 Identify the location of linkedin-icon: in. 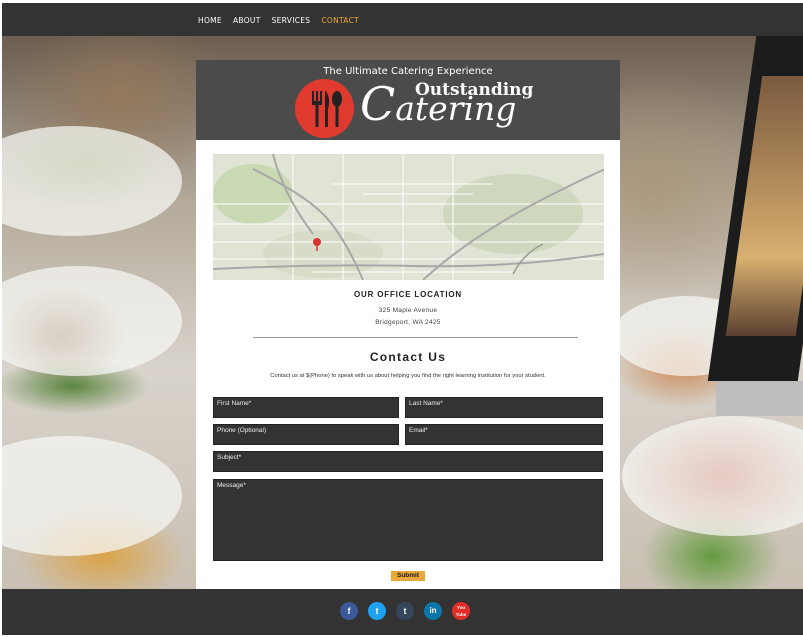
(433, 611).